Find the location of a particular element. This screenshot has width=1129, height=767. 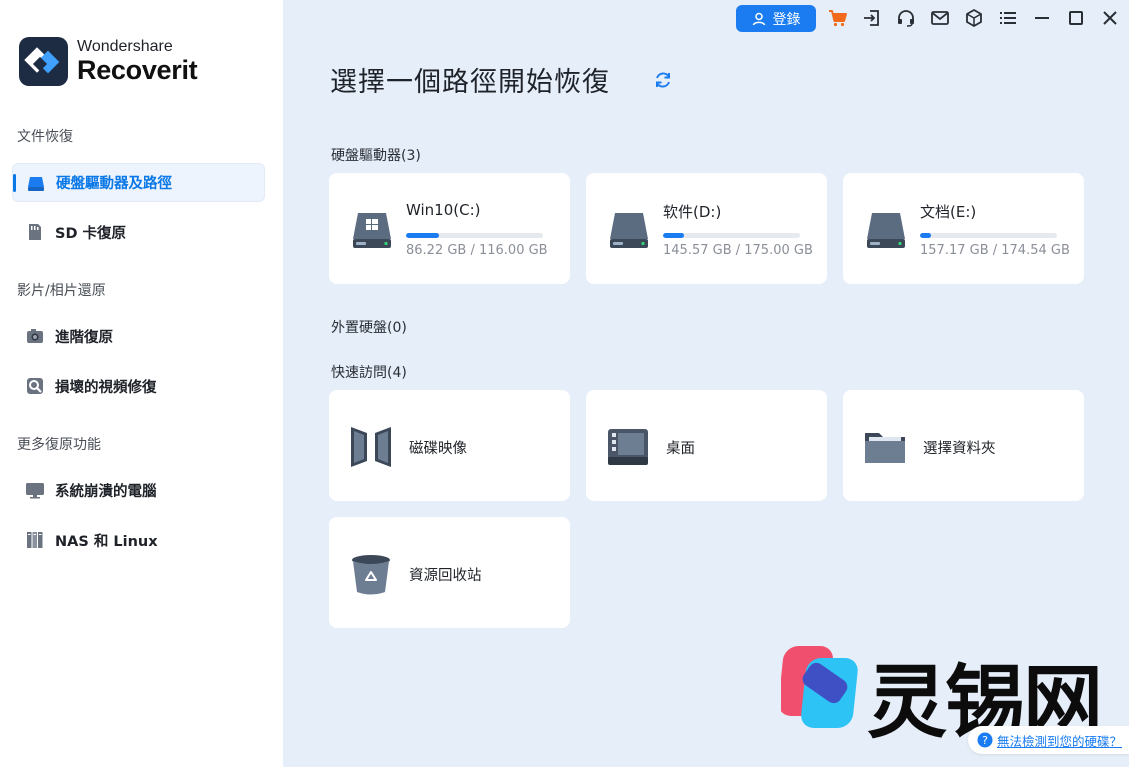

login-label: 登錄 is located at coordinates (786, 19).